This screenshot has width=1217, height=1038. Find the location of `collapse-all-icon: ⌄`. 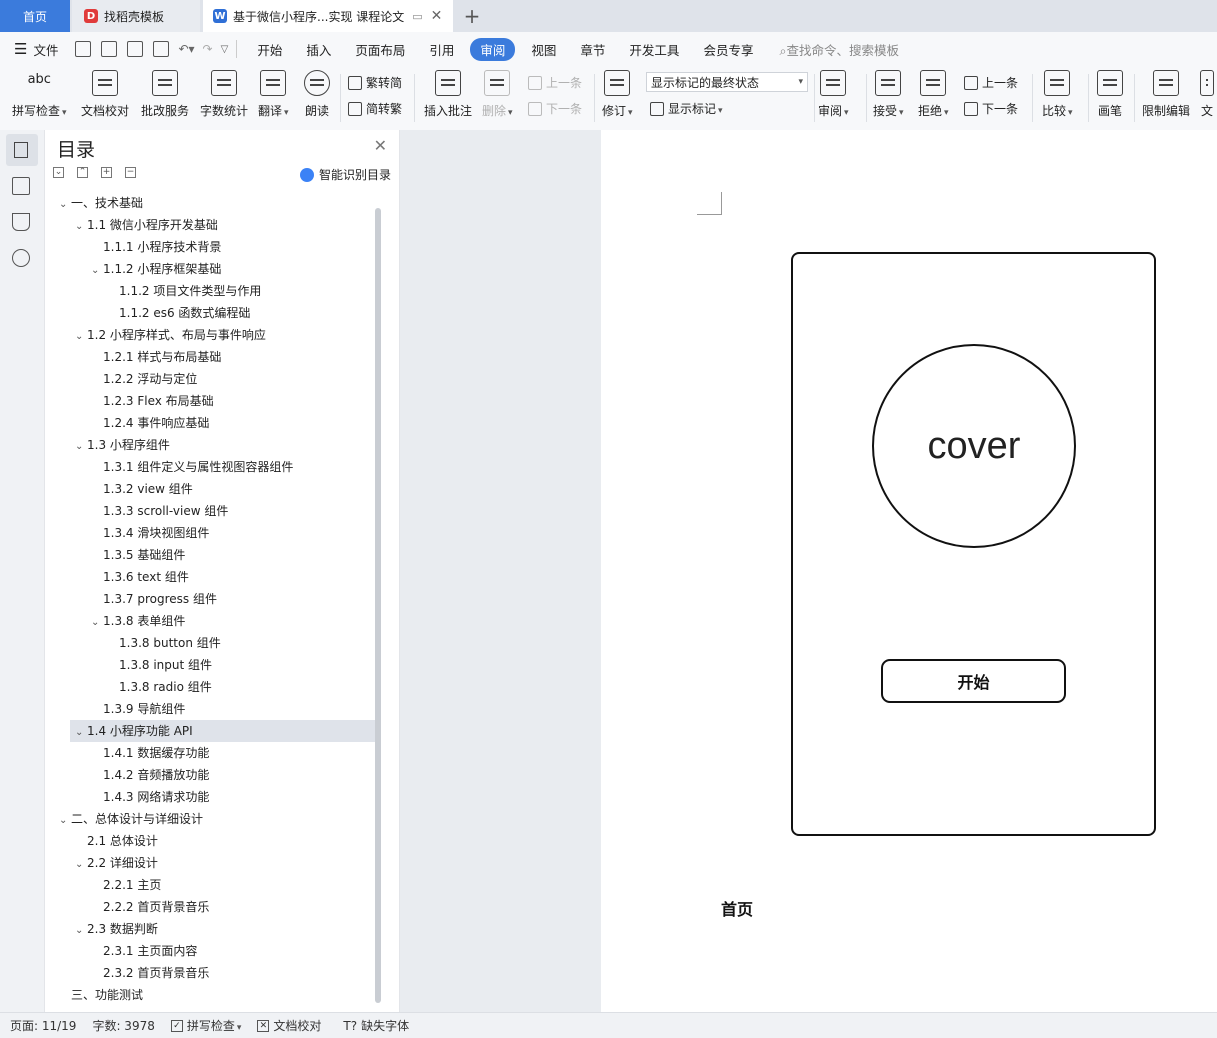

collapse-all-icon: ⌄ is located at coordinates (58, 172).